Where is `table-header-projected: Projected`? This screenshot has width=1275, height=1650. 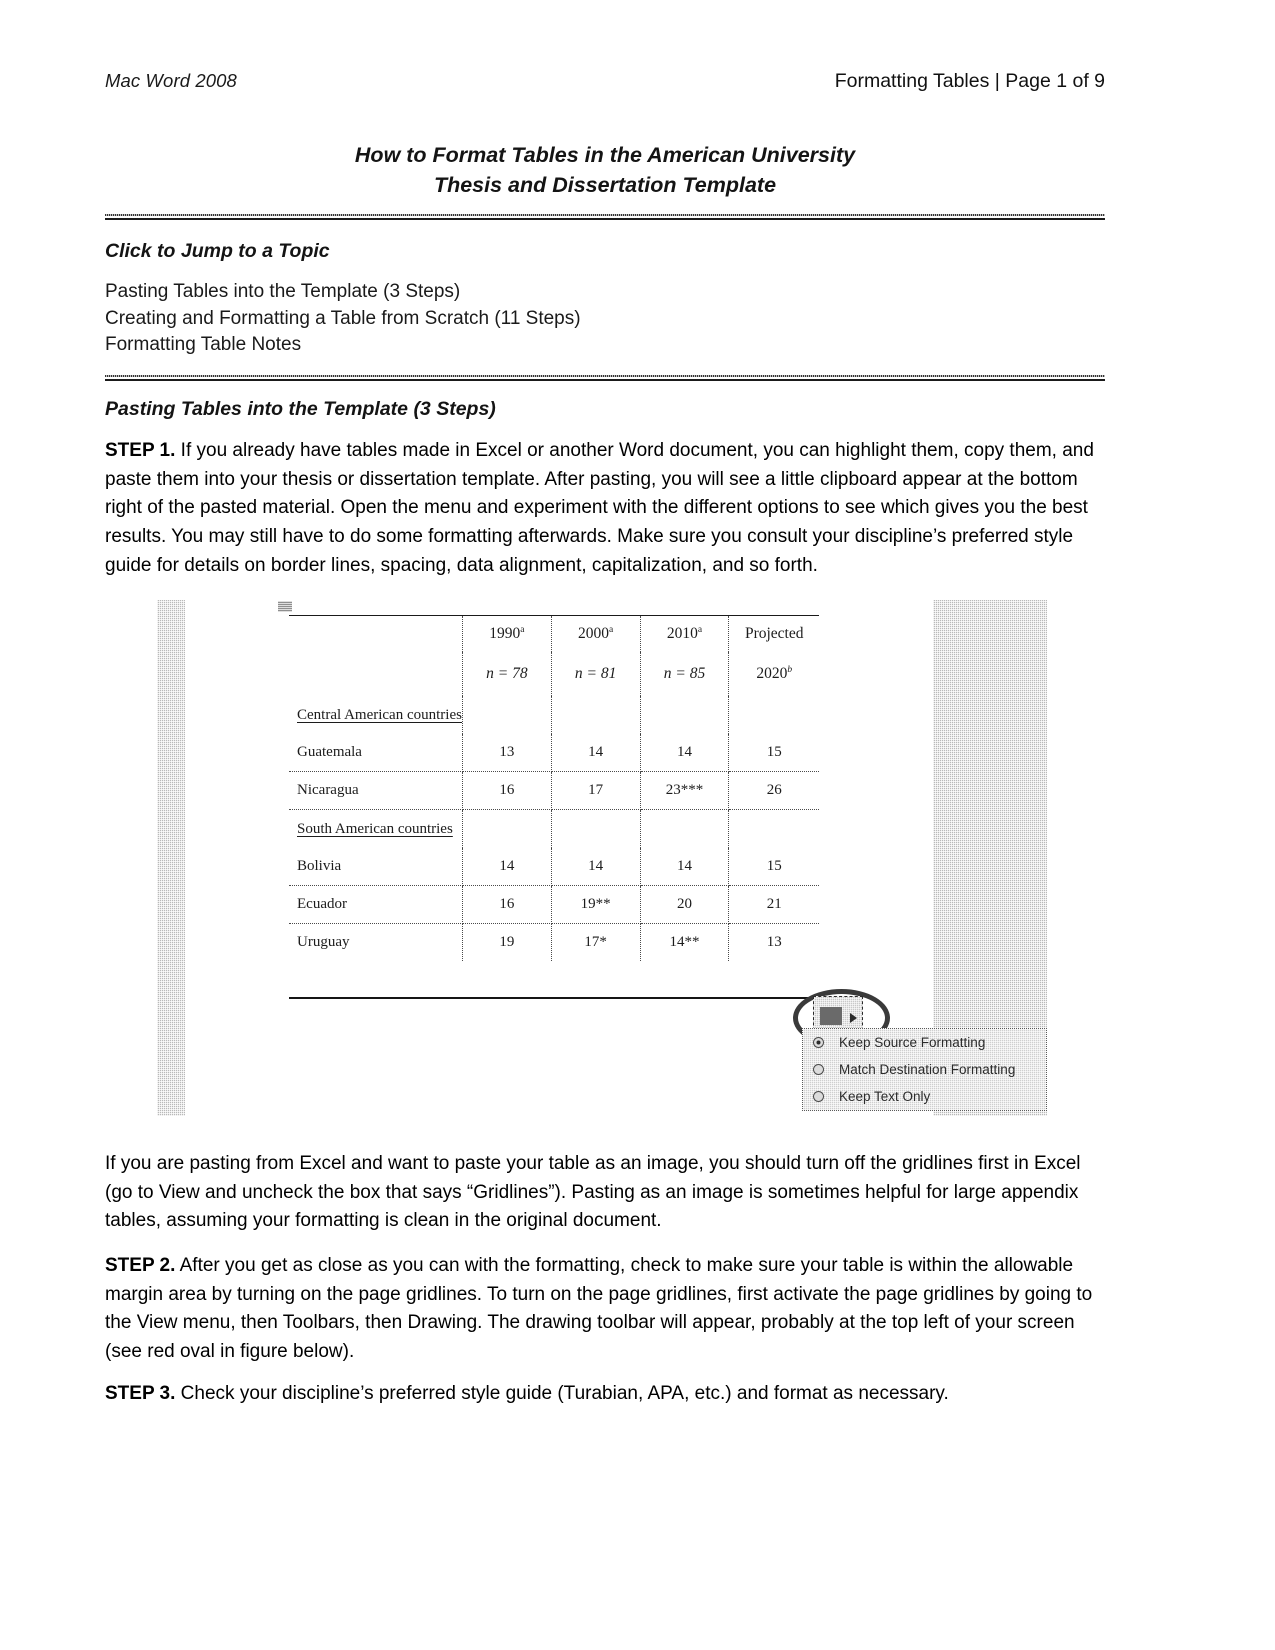
table-header-projected: Projected is located at coordinates (773, 633).